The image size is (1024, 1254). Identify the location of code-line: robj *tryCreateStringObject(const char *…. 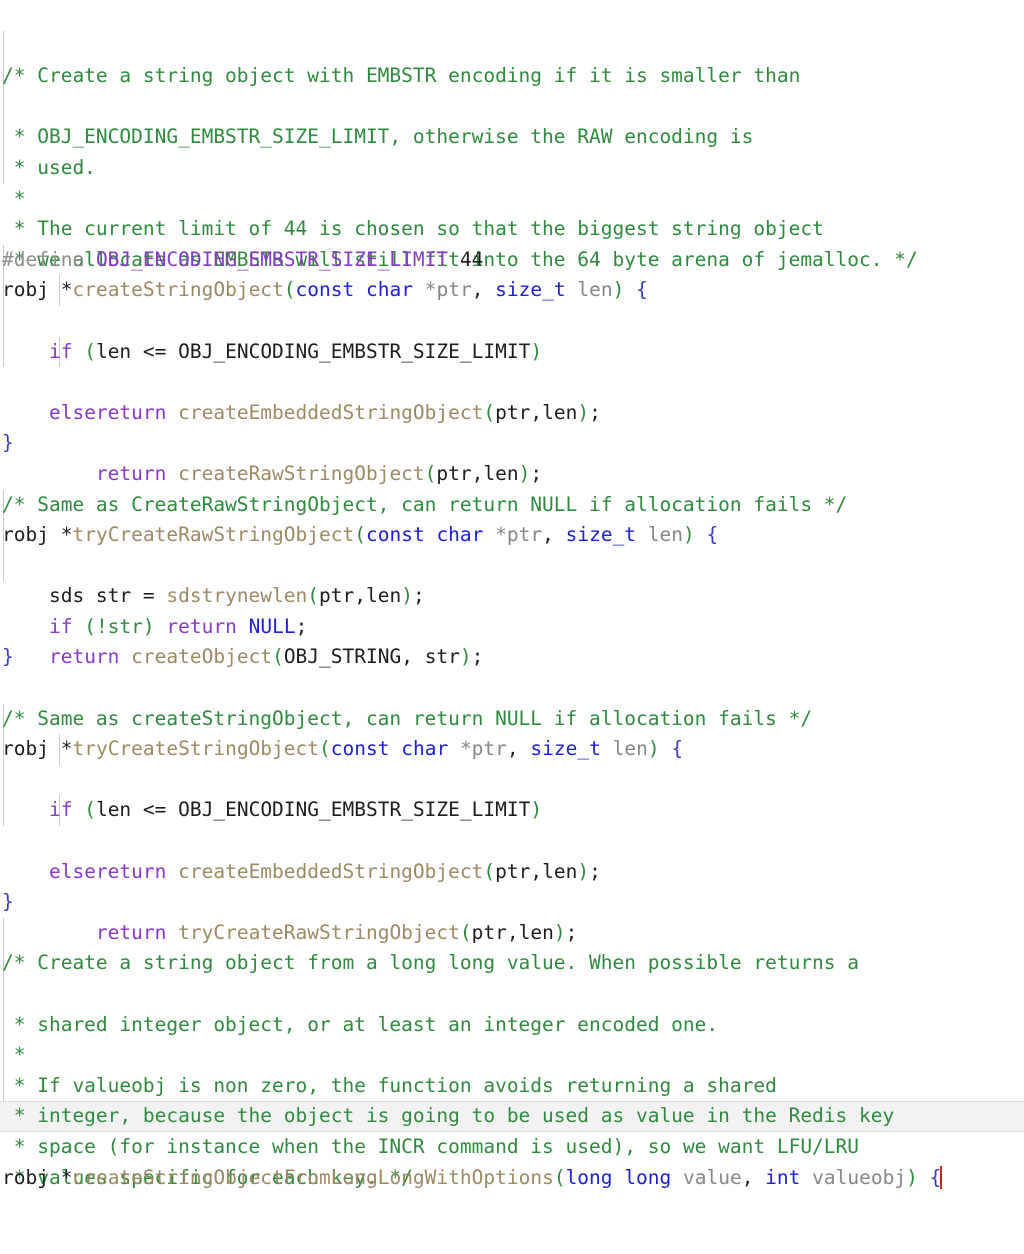
(512, 716).